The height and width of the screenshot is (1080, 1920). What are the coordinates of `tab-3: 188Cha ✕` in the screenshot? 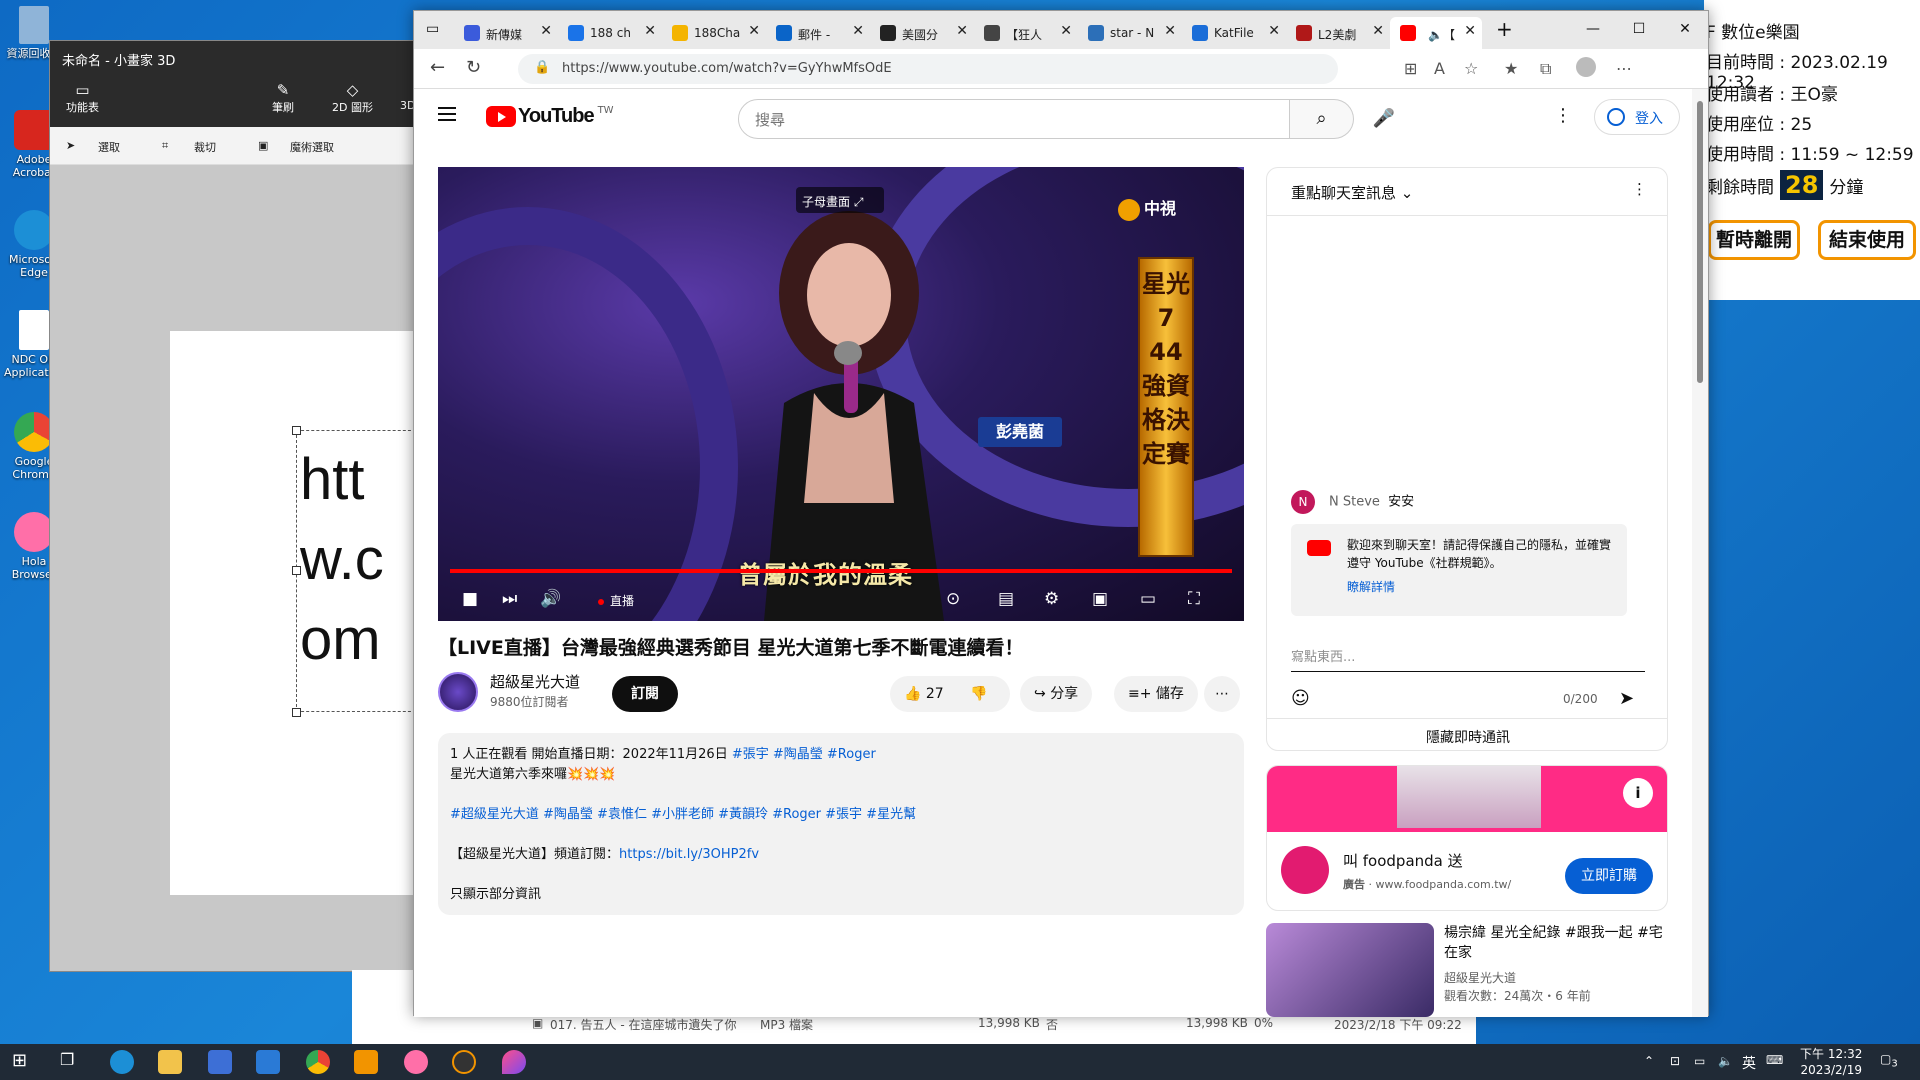 It's located at (714, 33).